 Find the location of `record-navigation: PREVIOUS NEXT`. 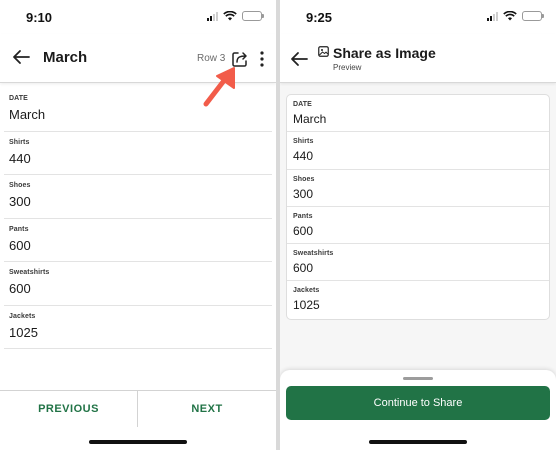

record-navigation: PREVIOUS NEXT is located at coordinates (138, 408).